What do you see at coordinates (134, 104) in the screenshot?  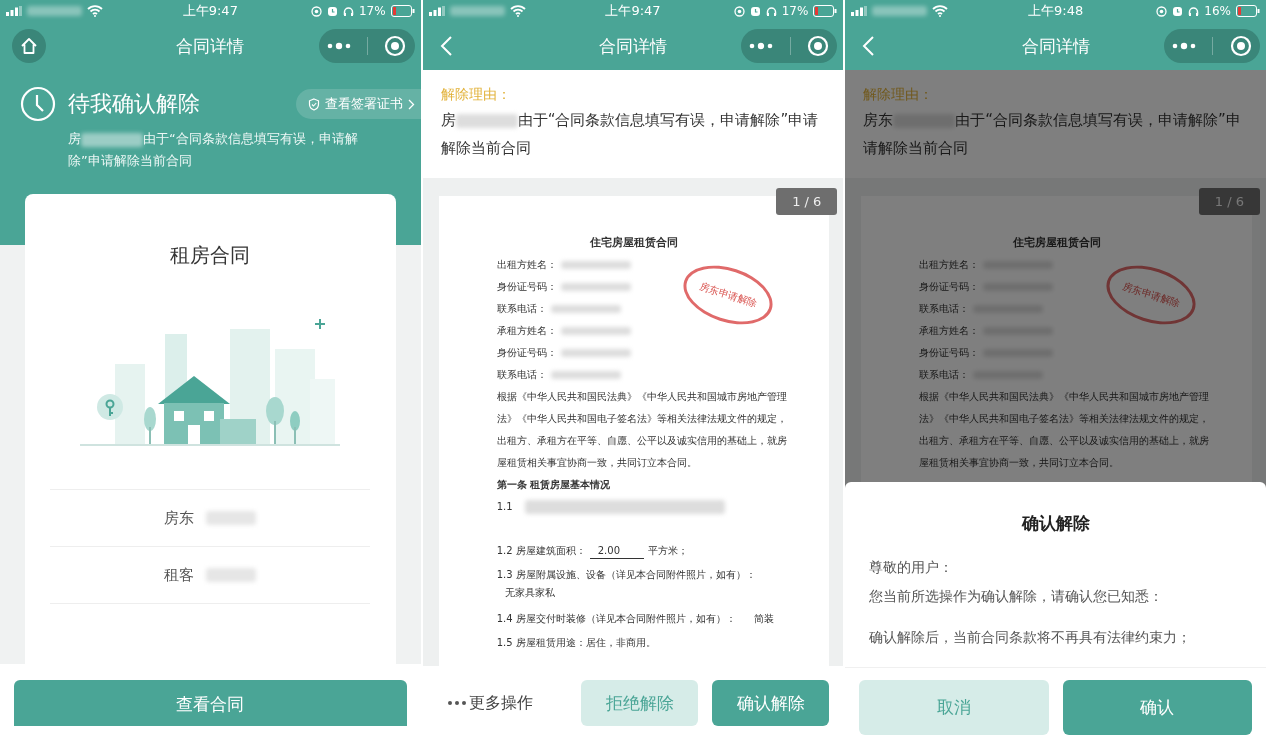 I see `status-title: 待我确认解除` at bounding box center [134, 104].